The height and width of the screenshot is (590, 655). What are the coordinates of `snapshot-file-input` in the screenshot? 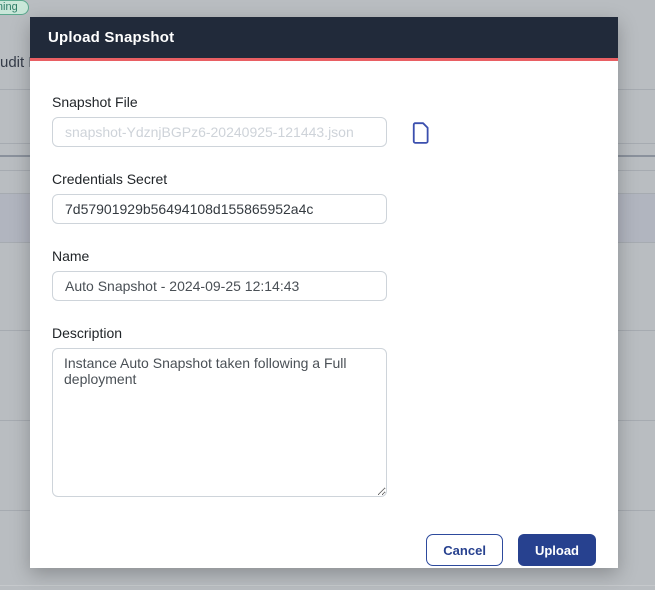 It's located at (219, 132).